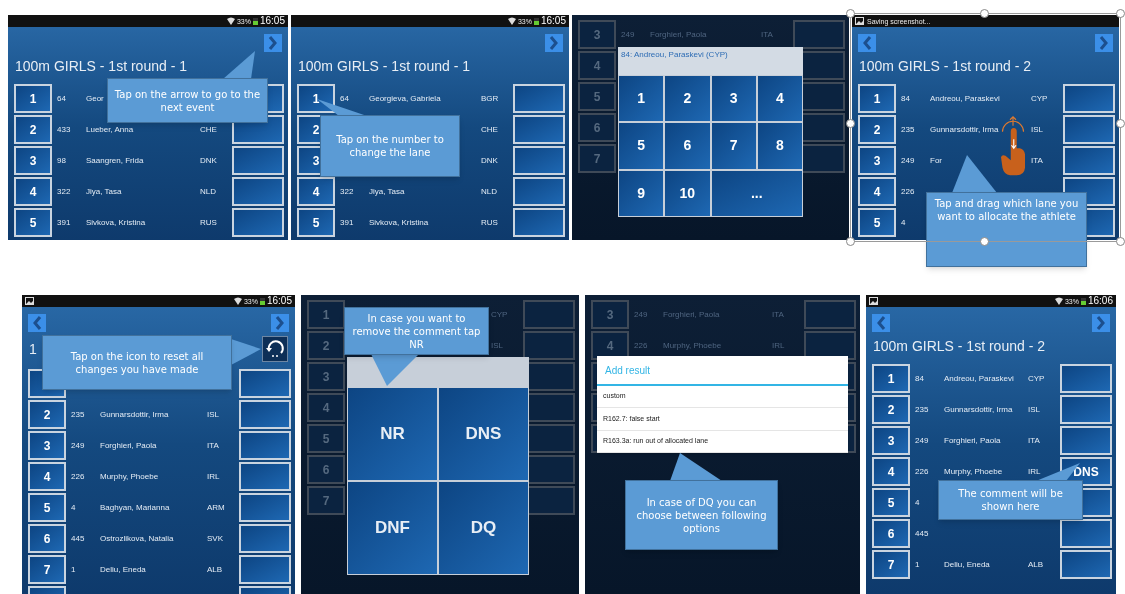 This screenshot has height=594, width=1125. I want to click on lane-key: 10, so click(687, 193).